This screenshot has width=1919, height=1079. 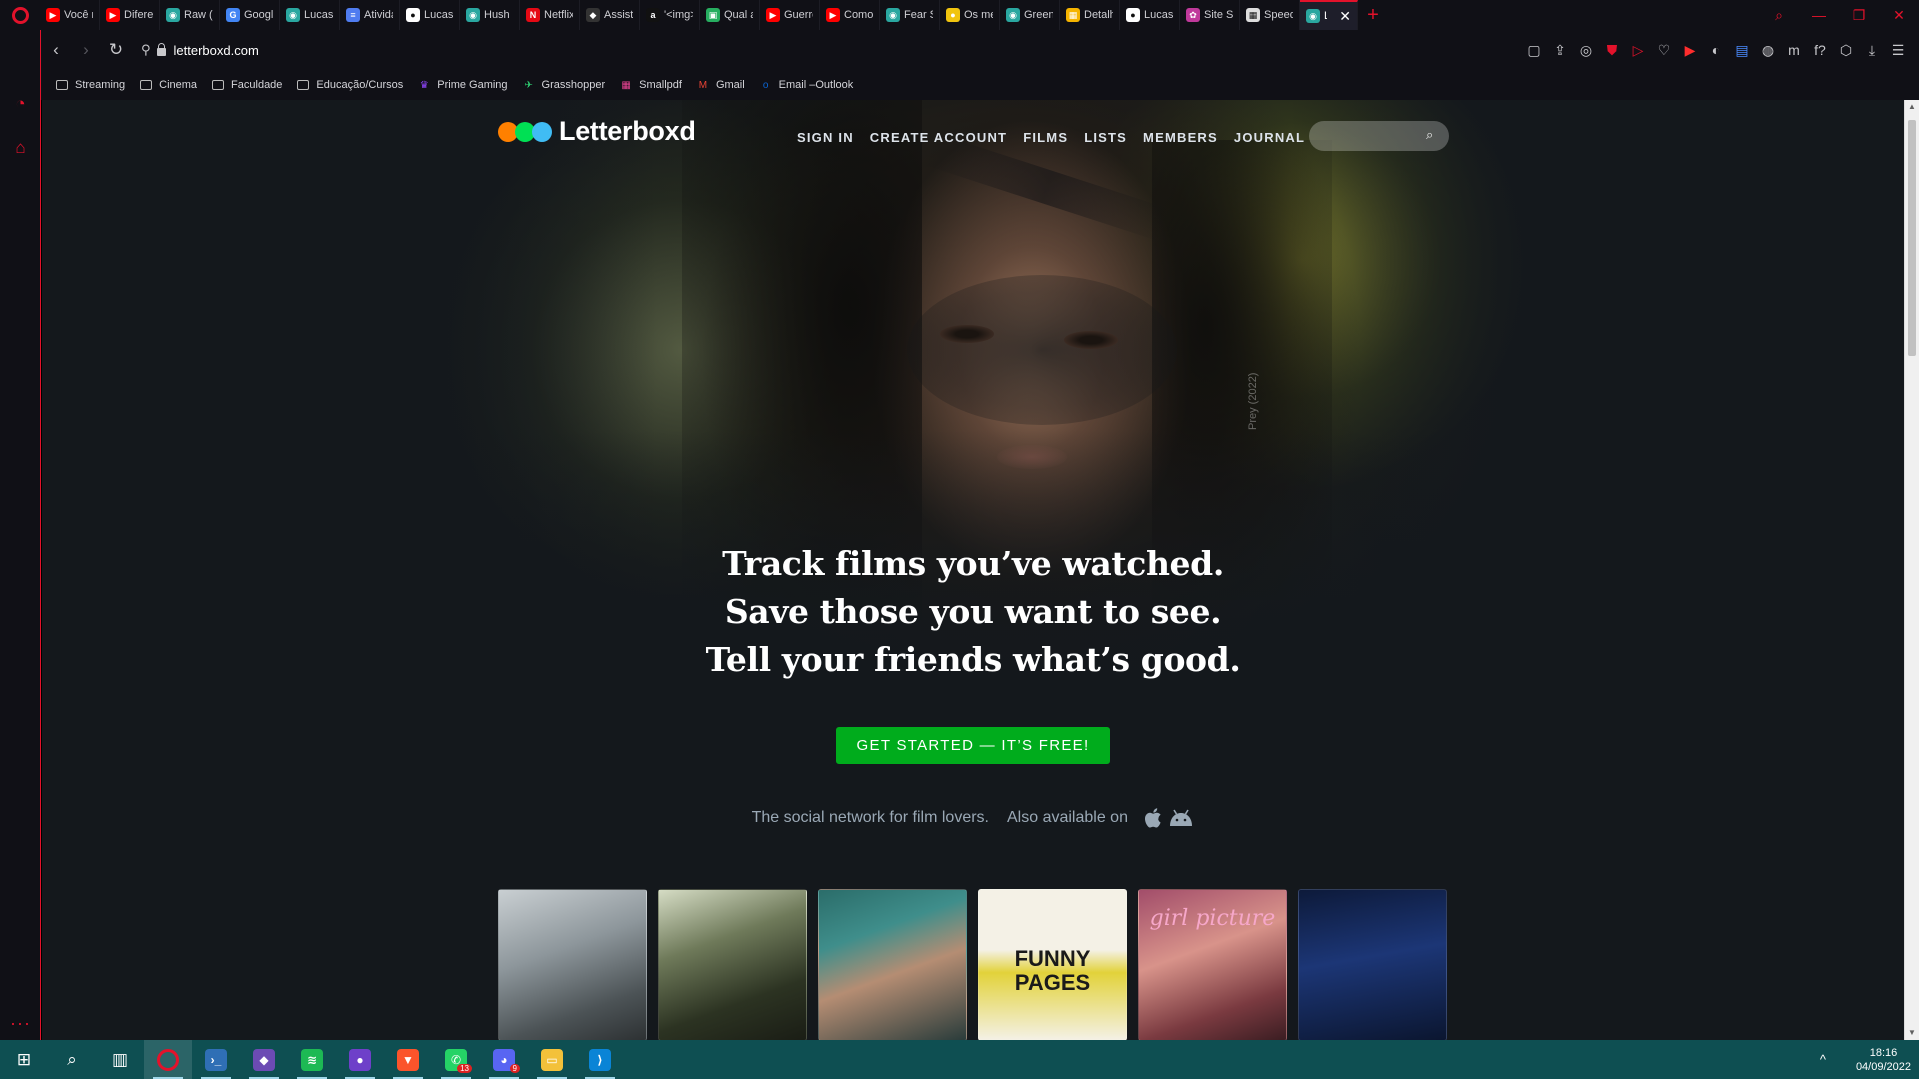 What do you see at coordinates (20, 15) in the screenshot?
I see `opera-menu-button` at bounding box center [20, 15].